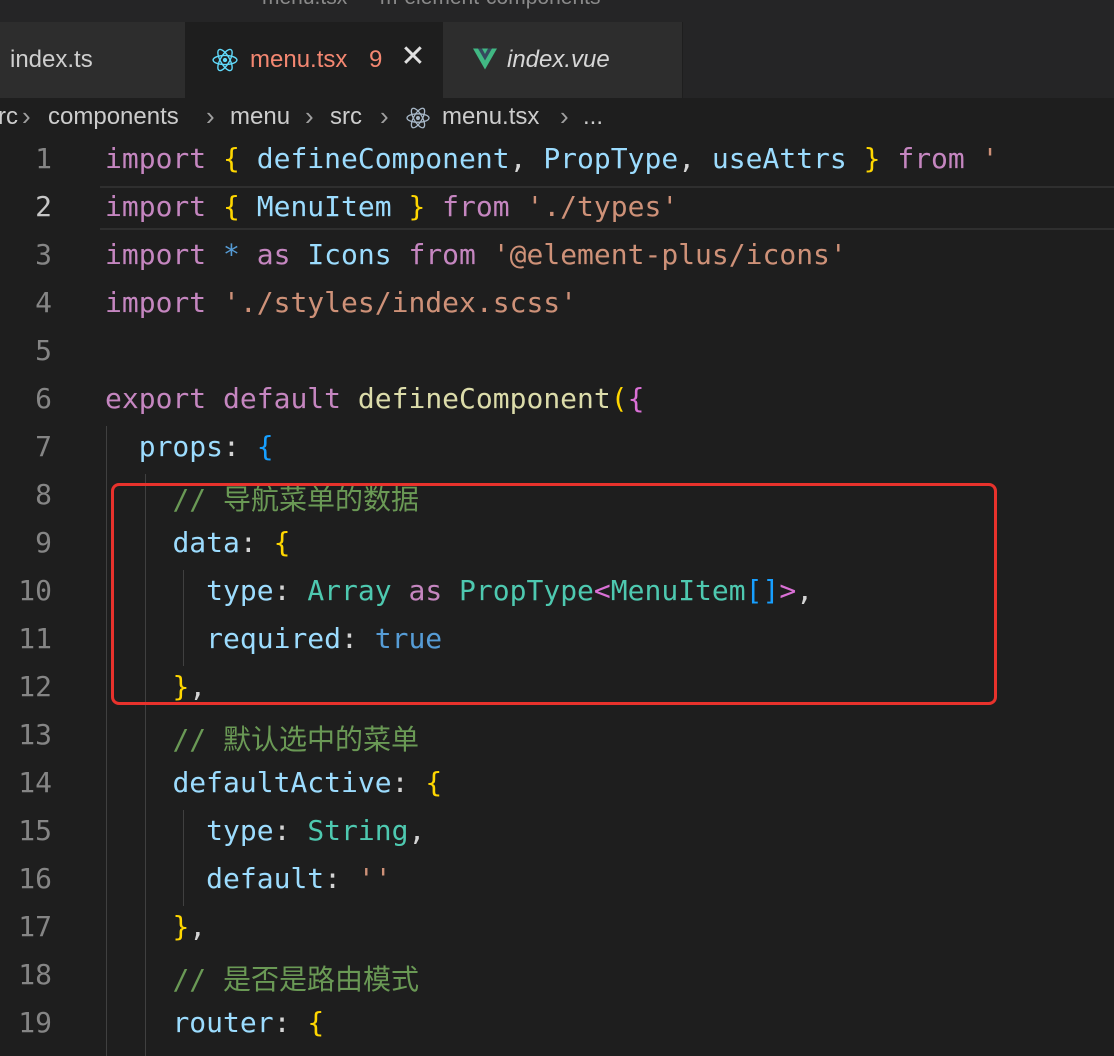  Describe the element at coordinates (557, 11) in the screenshot. I see `title-bar: menu.tsx — m-element-components` at that location.